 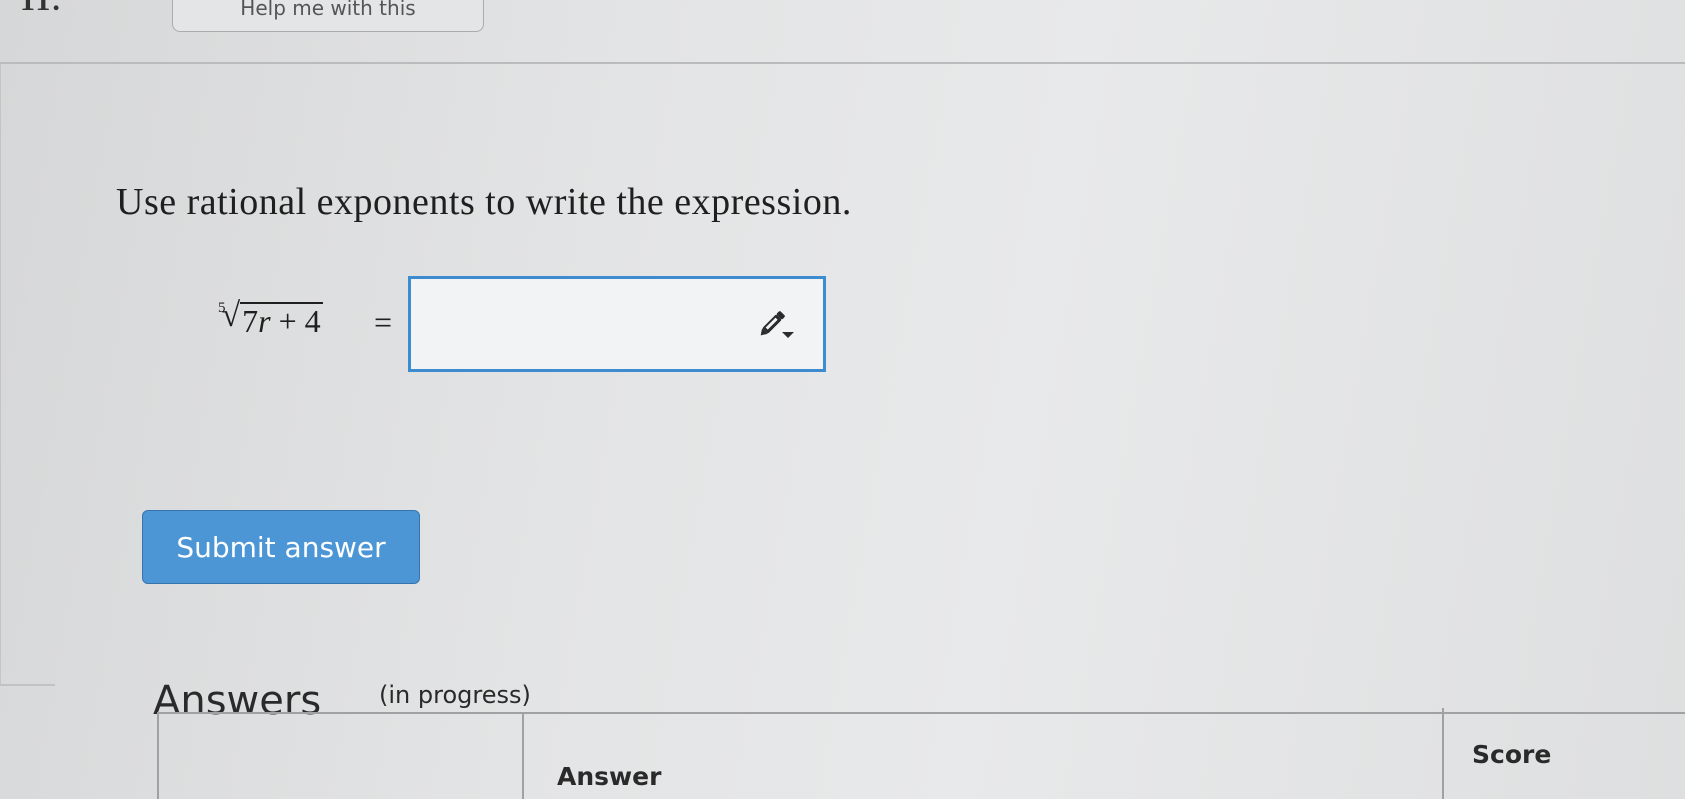 What do you see at coordinates (328, 10) in the screenshot?
I see `help-me-button-label: Help me with this` at bounding box center [328, 10].